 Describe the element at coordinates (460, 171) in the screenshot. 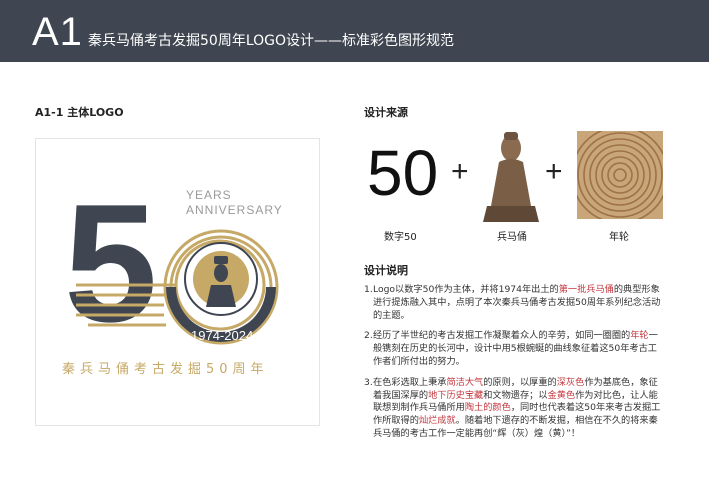

I see `plus-sign-1: +` at that location.